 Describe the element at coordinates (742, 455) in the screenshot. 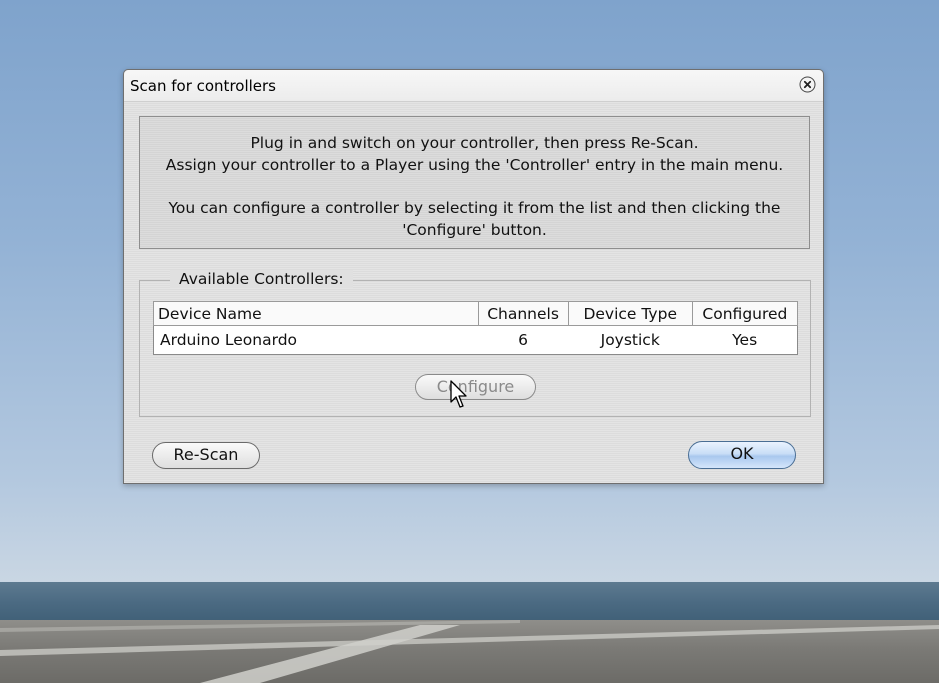

I see `ok-button: OK` at that location.